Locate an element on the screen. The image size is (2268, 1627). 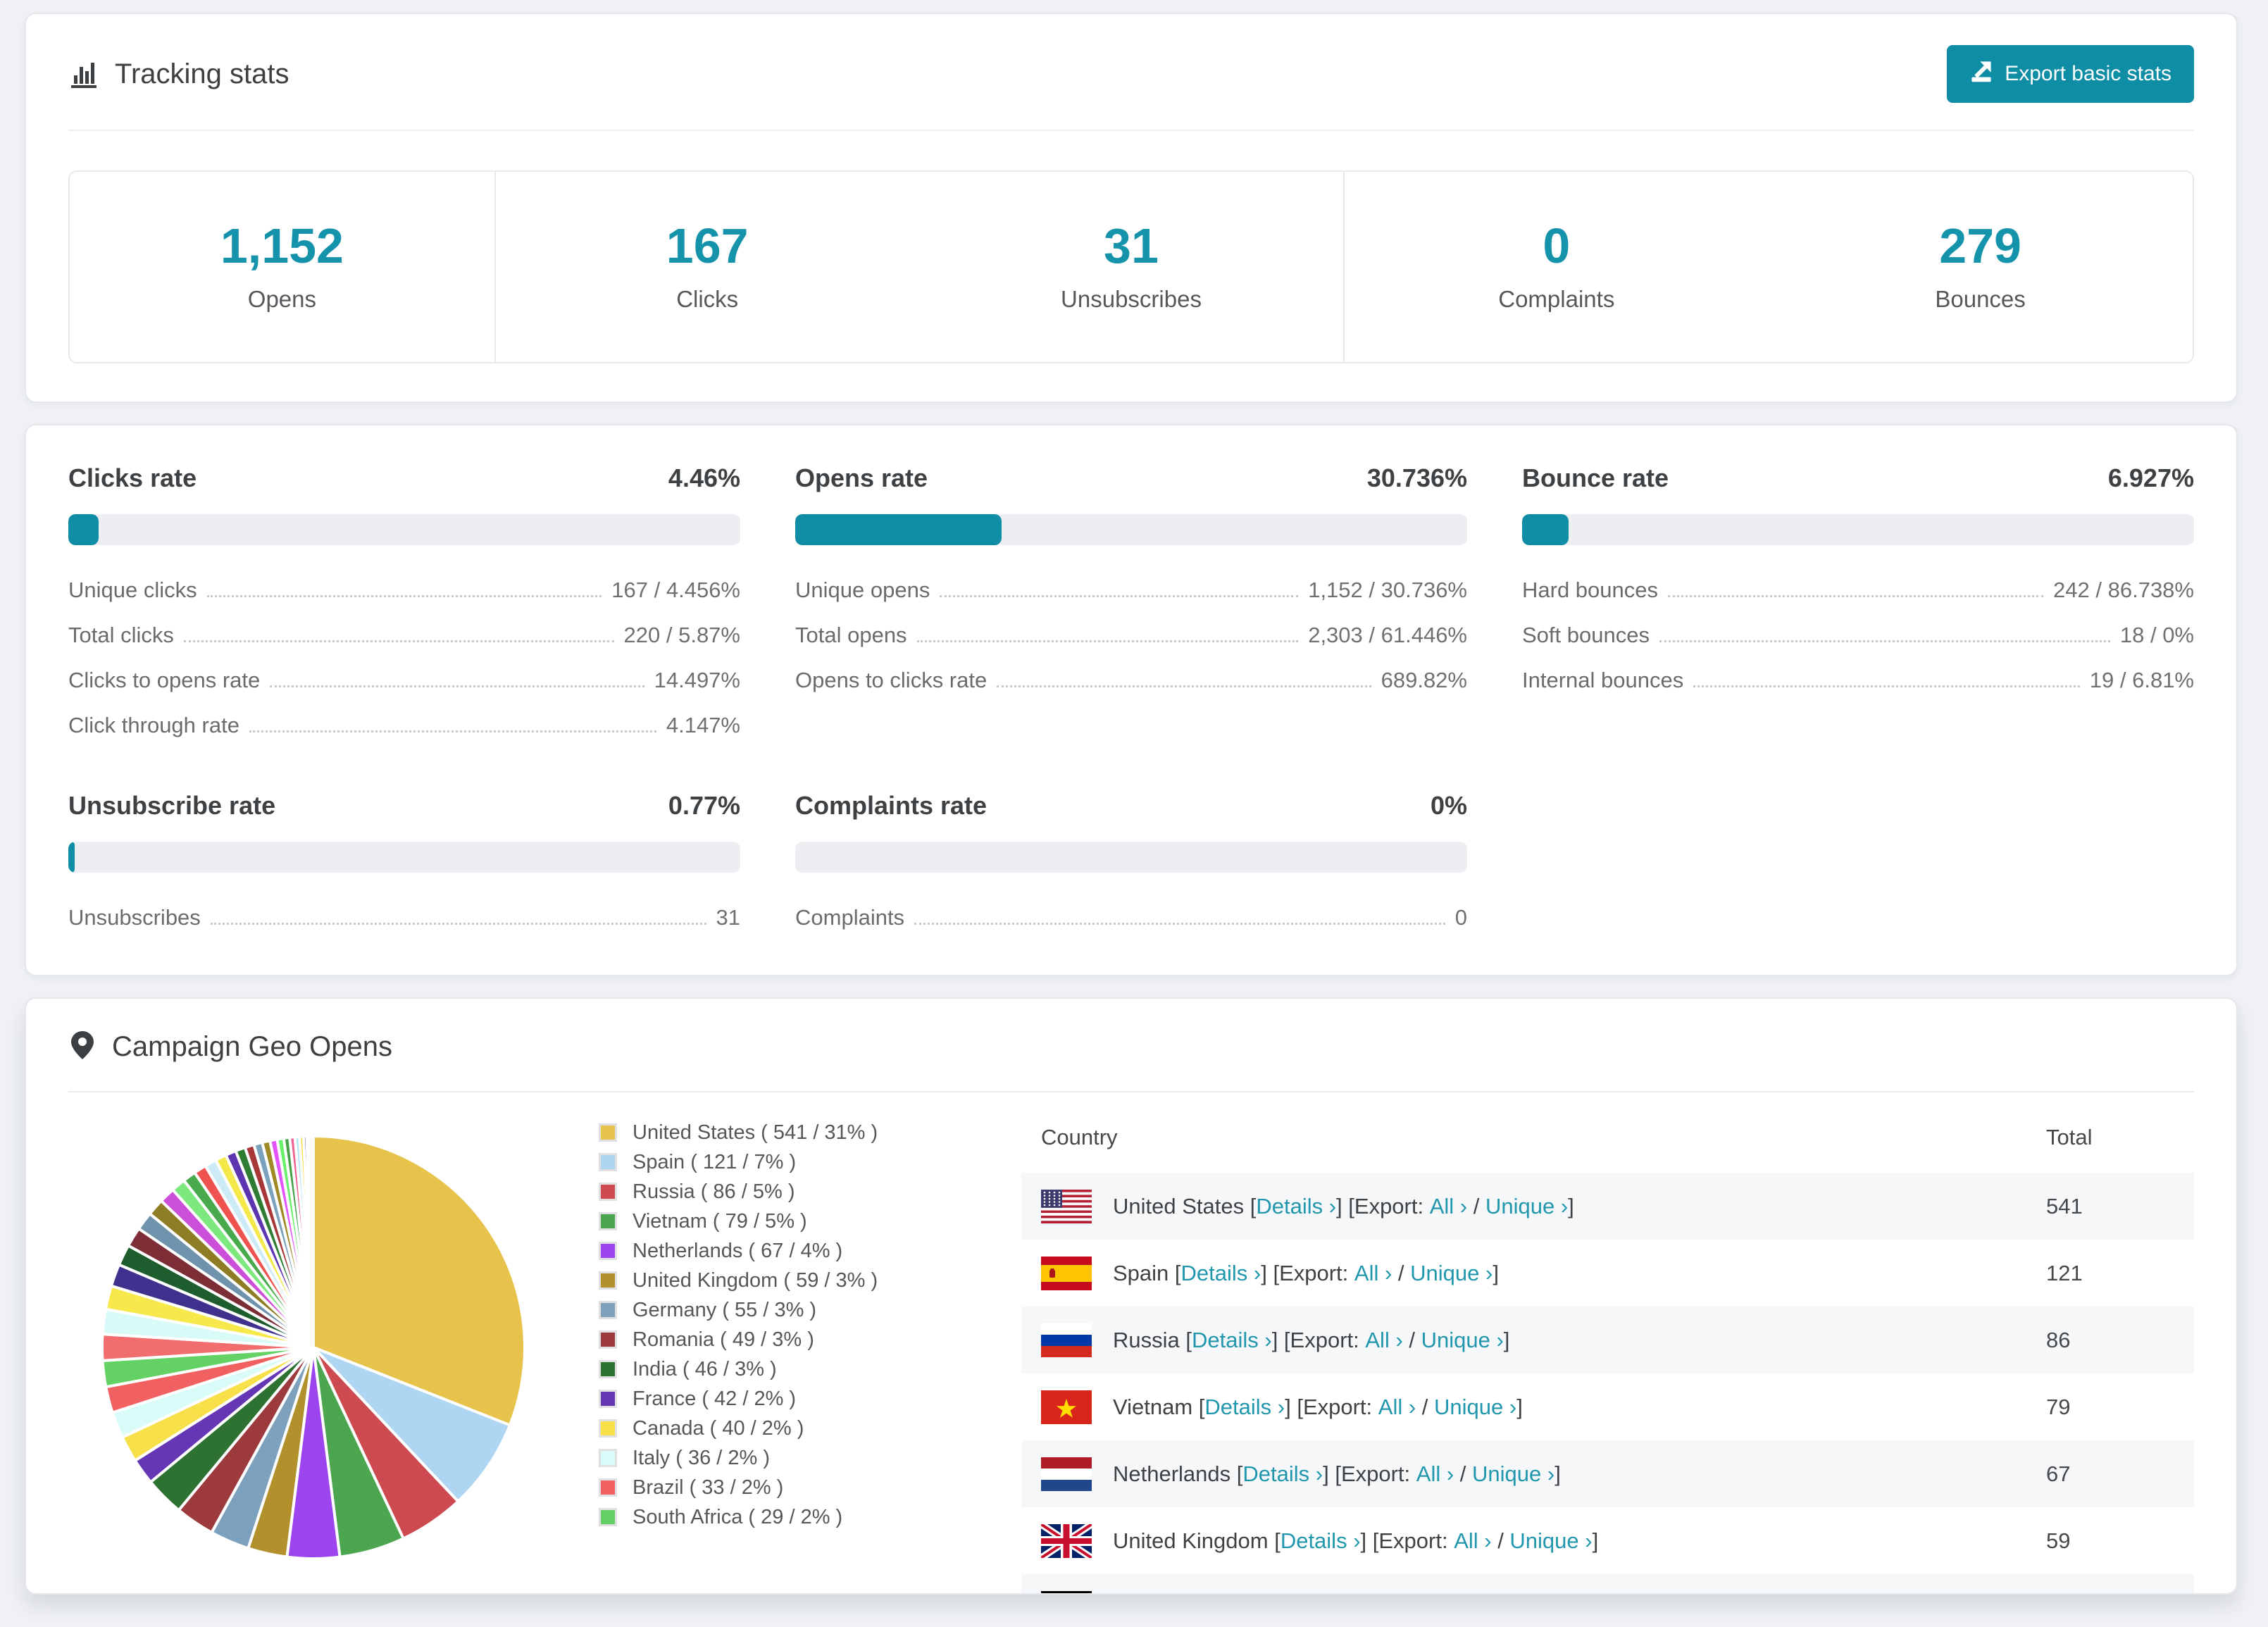
rate-detail-value: 18 / 0% is located at coordinates (2157, 635).